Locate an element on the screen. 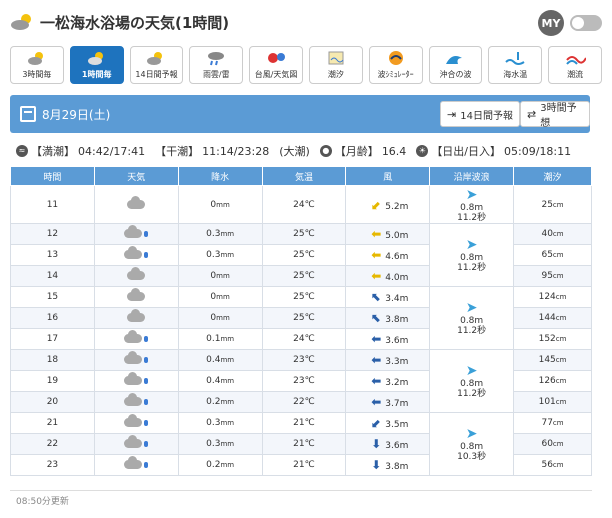  precip-cell: 0.2mm is located at coordinates (220, 465).